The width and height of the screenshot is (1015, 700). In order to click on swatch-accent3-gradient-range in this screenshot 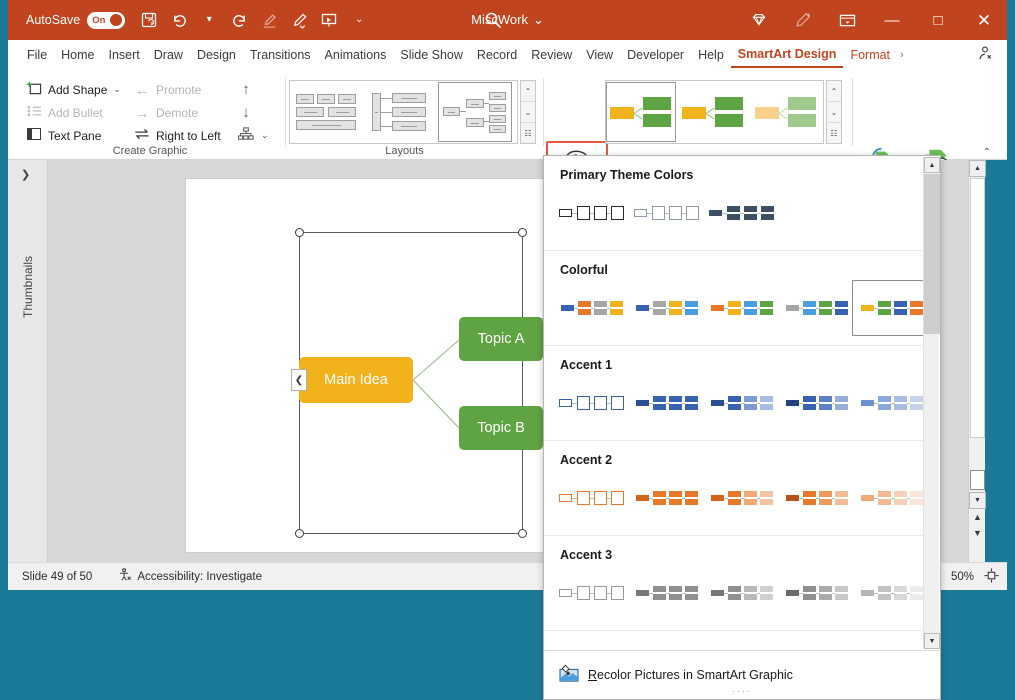, I will do `click(739, 593)`.